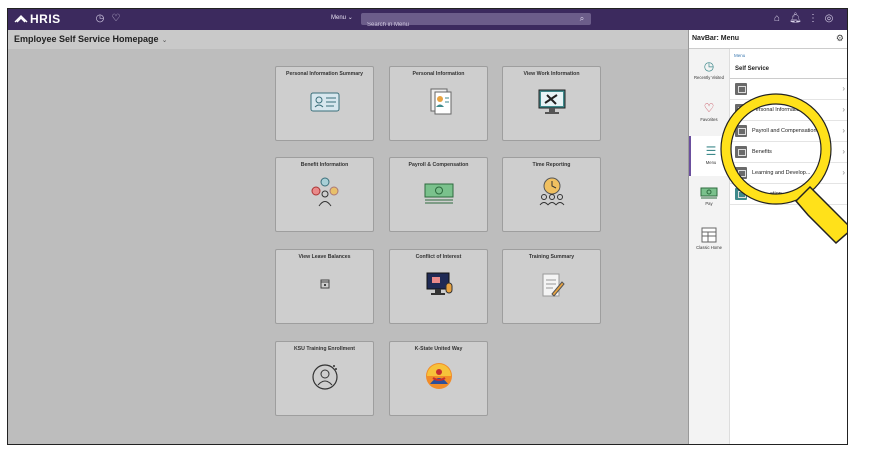  What do you see at coordinates (795, 19) in the screenshot?
I see `bell-icon: 🔔︎` at bounding box center [795, 19].